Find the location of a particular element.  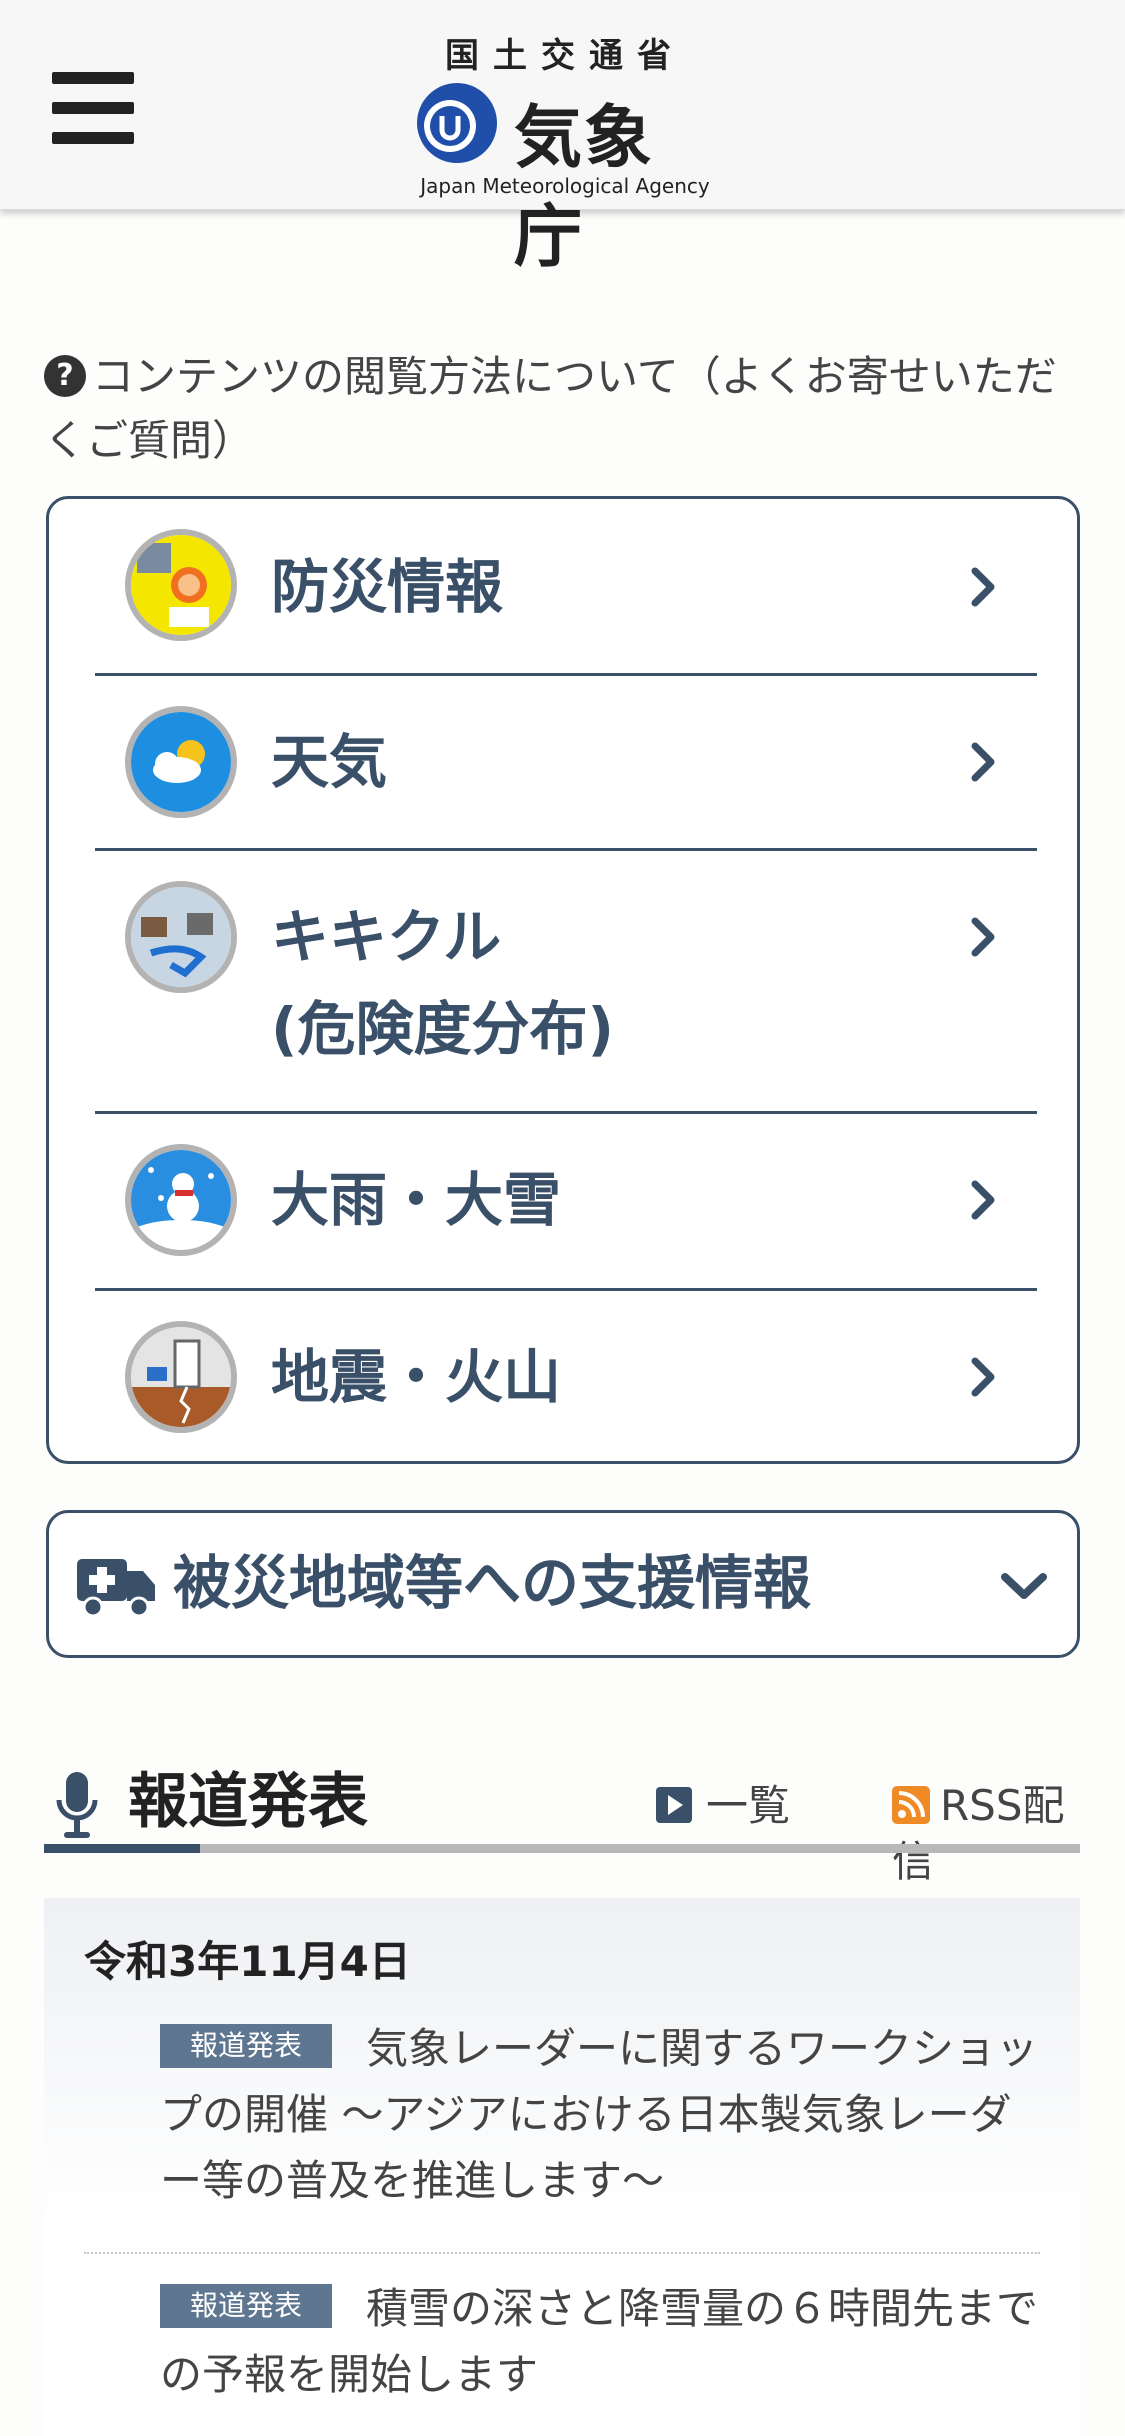

press-release-title: 報道発表 is located at coordinates (248, 1802).